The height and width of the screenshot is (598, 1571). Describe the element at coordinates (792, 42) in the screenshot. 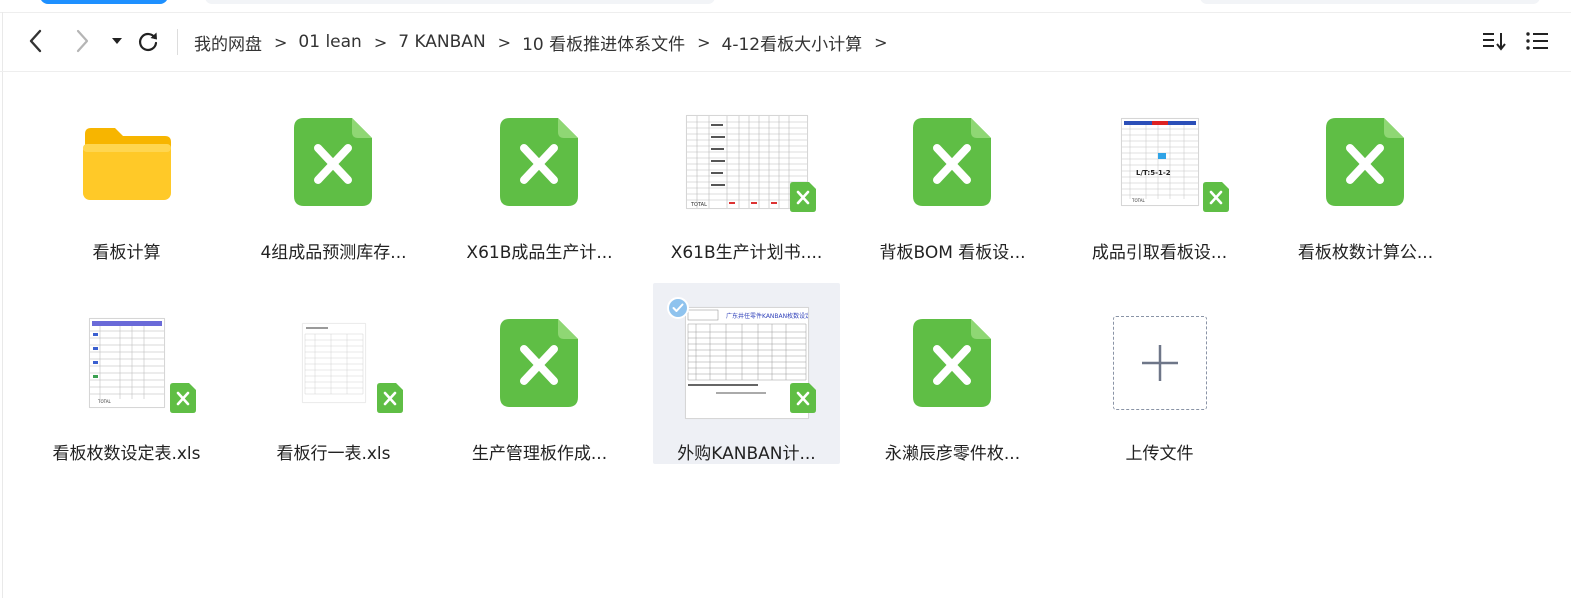

I see `breadcrumb-item-current: 4-12看板大小计算` at that location.